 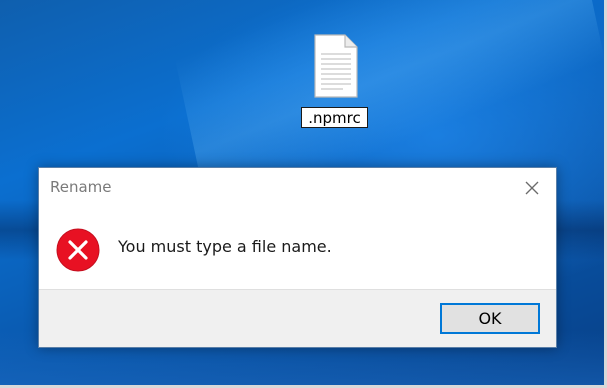 What do you see at coordinates (297, 188) in the screenshot?
I see `dialog-titlebar: Rename` at bounding box center [297, 188].